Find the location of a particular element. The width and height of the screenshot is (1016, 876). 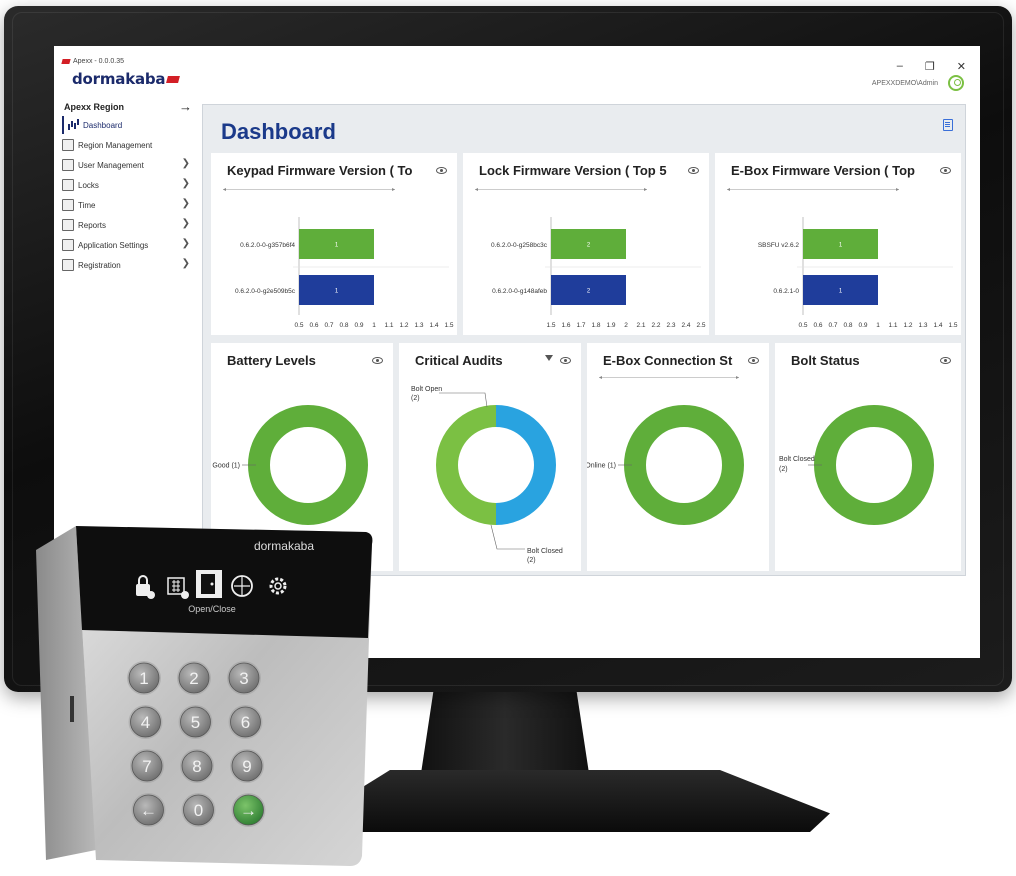

sidebar-item-user-management: User Management ❯ is located at coordinates (127, 165).